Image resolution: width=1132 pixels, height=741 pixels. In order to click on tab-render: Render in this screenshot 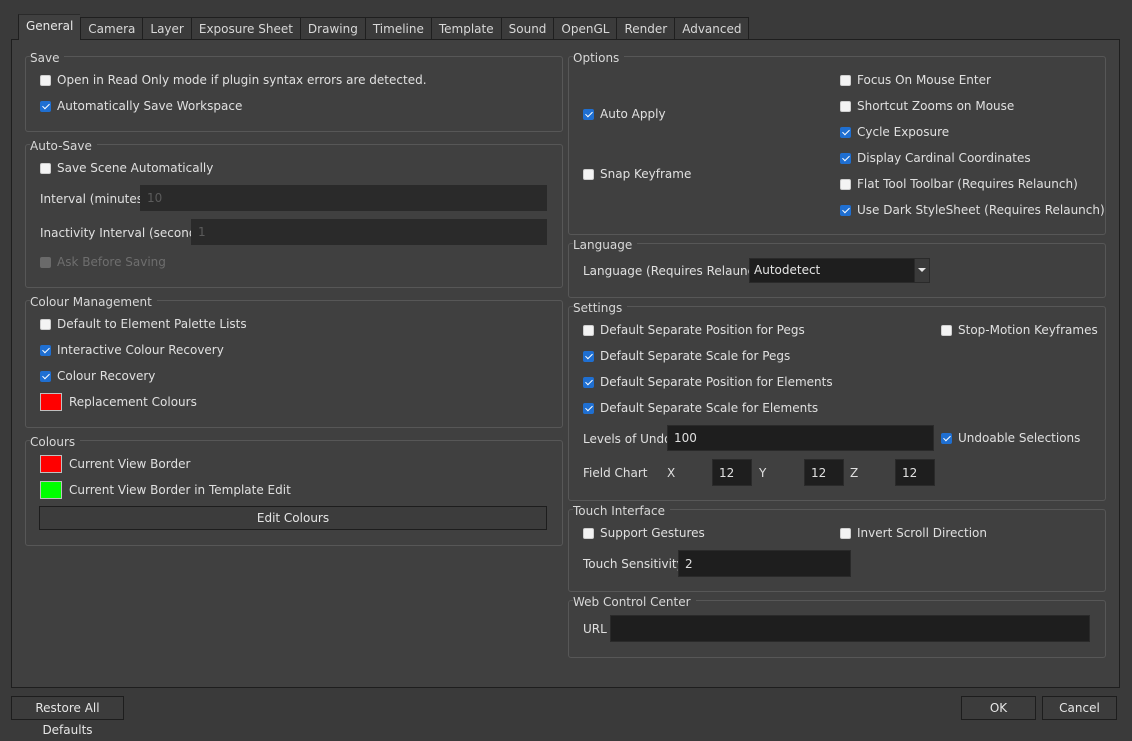, I will do `click(645, 28)`.